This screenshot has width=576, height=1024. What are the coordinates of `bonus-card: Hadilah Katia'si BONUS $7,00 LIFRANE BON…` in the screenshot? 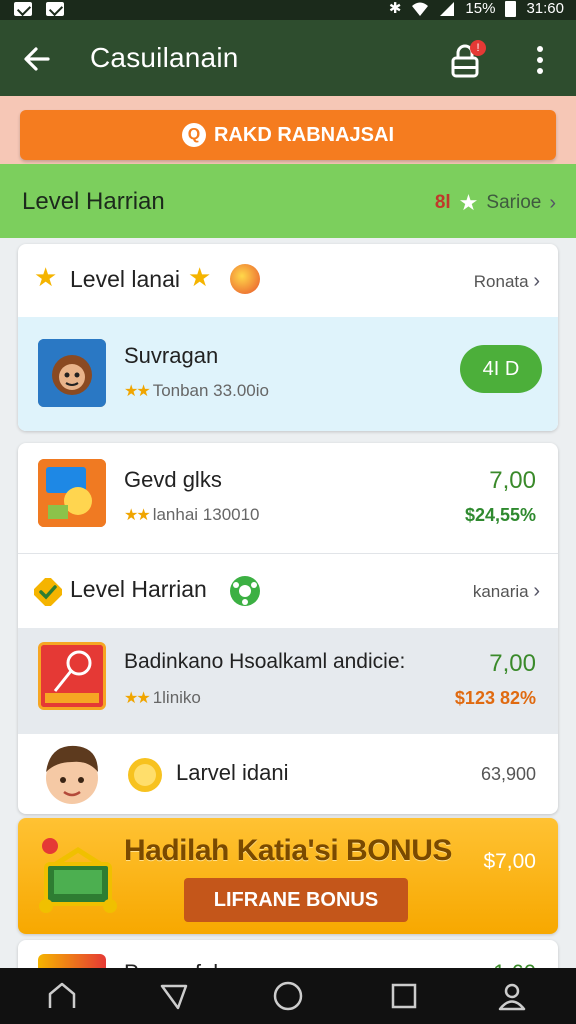 It's located at (288, 876).